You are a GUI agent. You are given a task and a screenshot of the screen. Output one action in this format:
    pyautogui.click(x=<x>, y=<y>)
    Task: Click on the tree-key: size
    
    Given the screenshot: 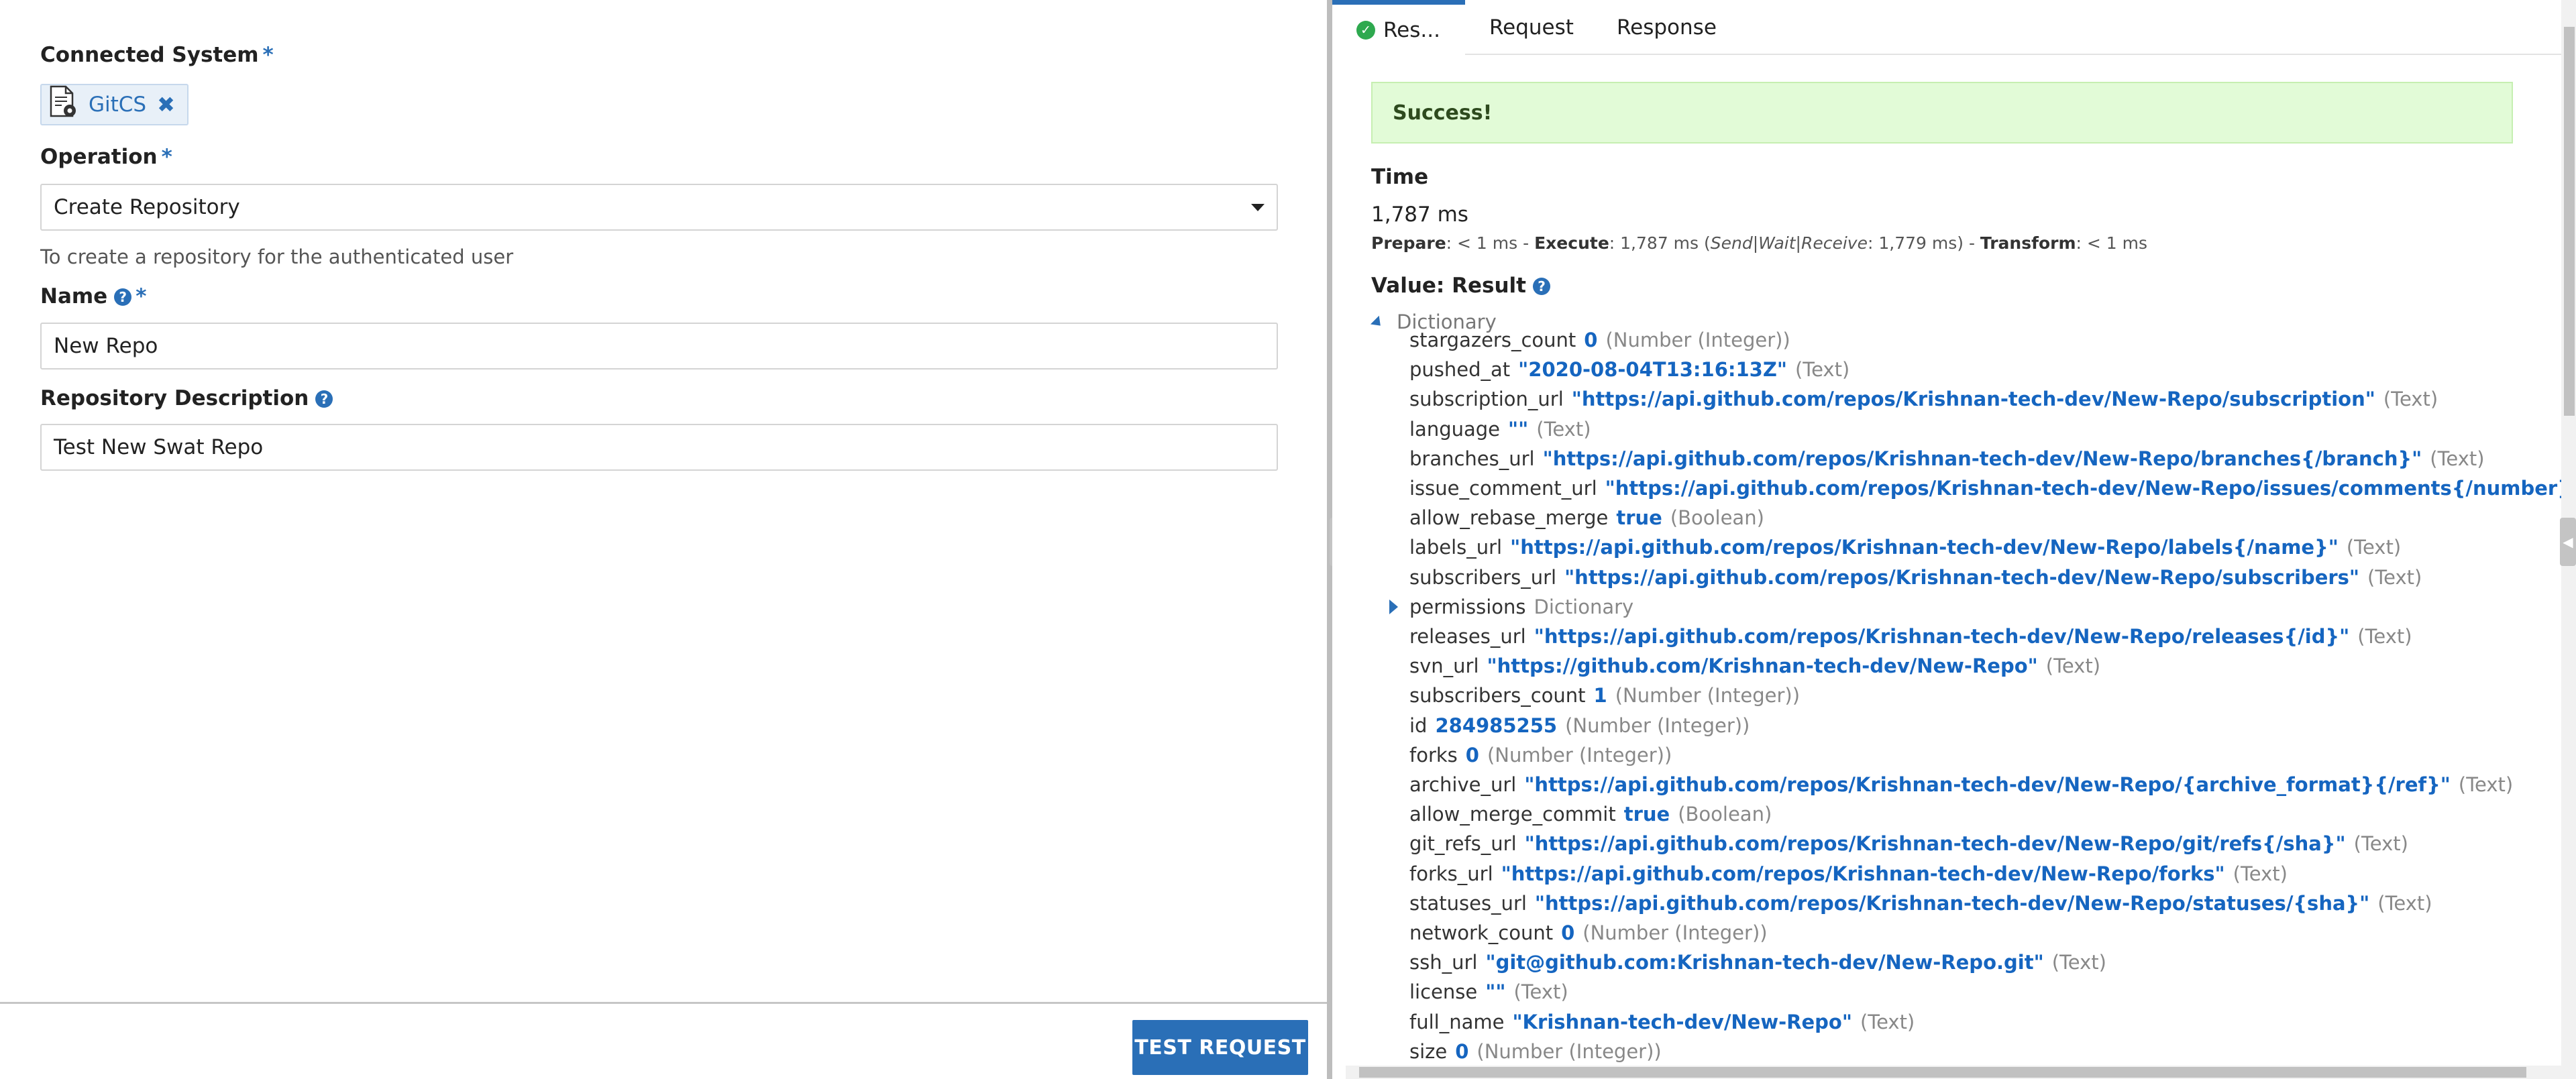 What is the action you would take?
    pyautogui.click(x=1428, y=1051)
    